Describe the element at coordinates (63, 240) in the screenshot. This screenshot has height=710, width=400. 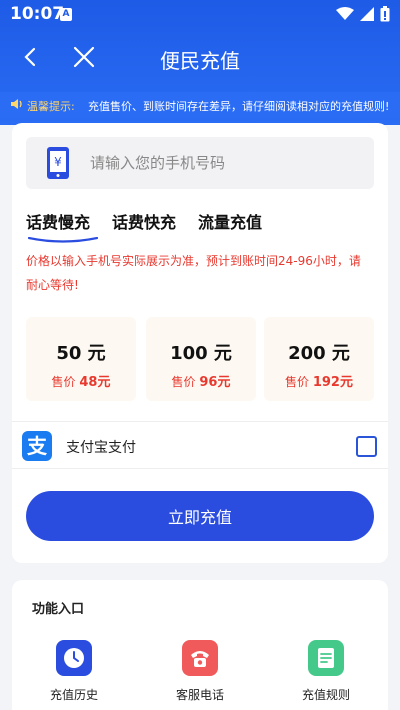
I see `tab-active-indicator` at that location.